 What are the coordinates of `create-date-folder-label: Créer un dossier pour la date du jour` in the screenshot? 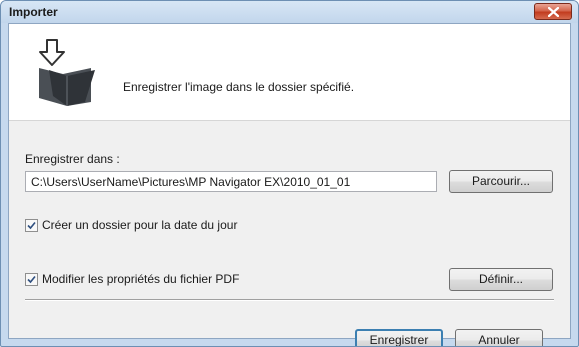 It's located at (140, 225).